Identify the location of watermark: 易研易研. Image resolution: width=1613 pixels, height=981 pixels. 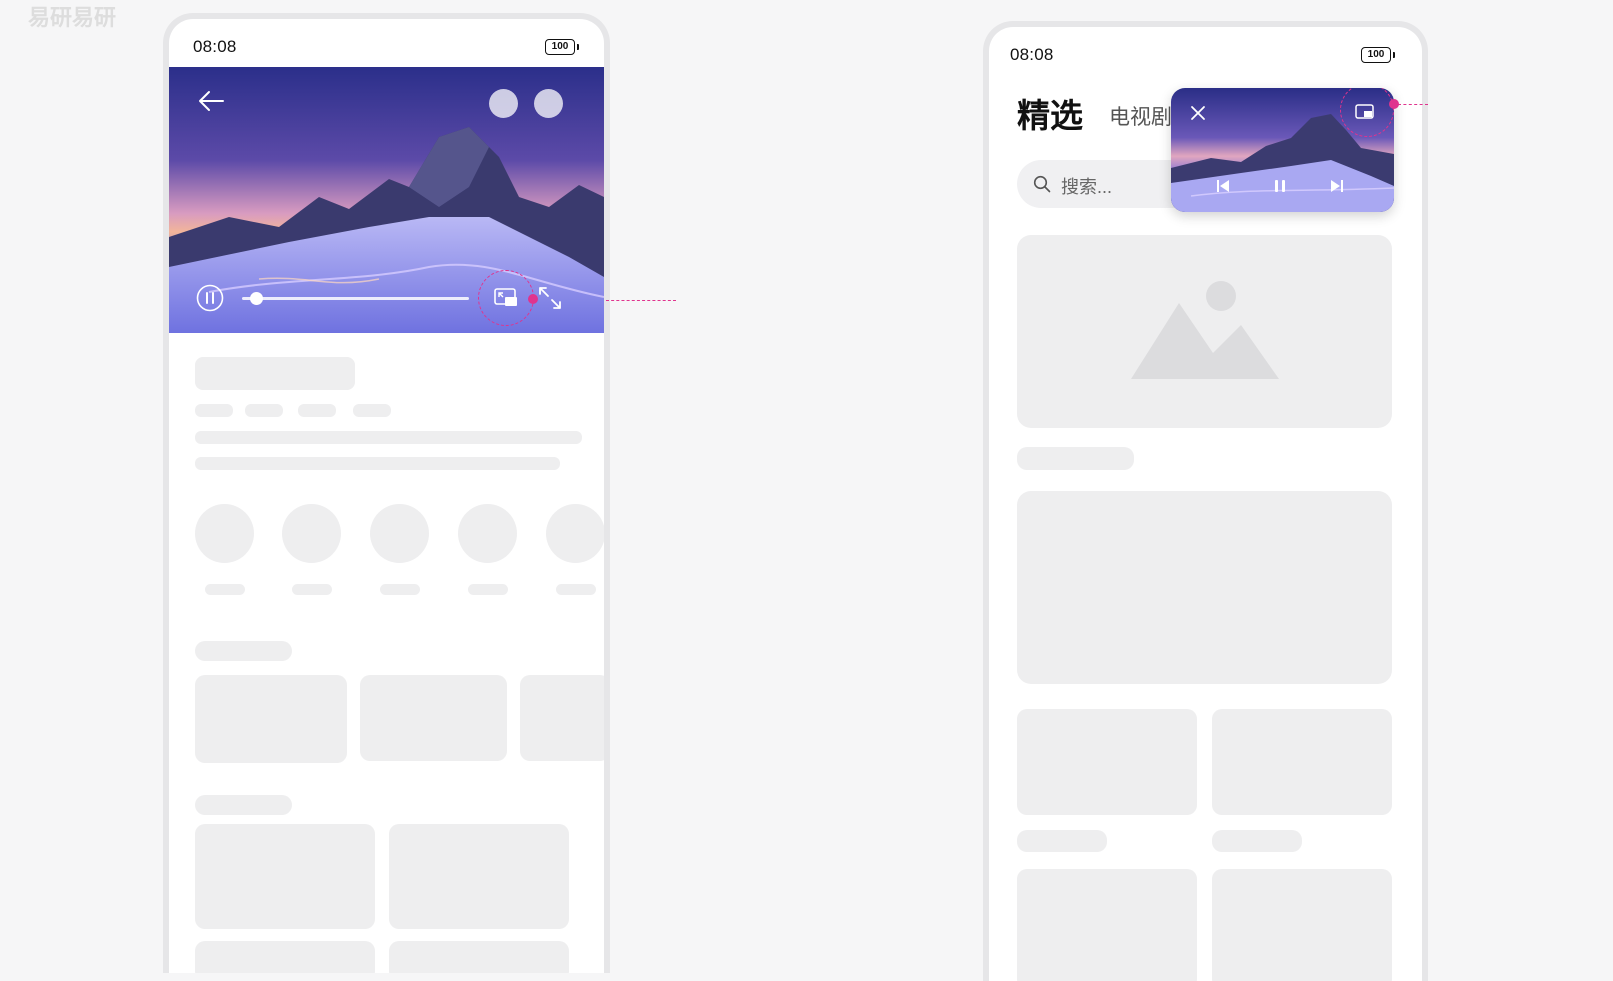
(72, 17).